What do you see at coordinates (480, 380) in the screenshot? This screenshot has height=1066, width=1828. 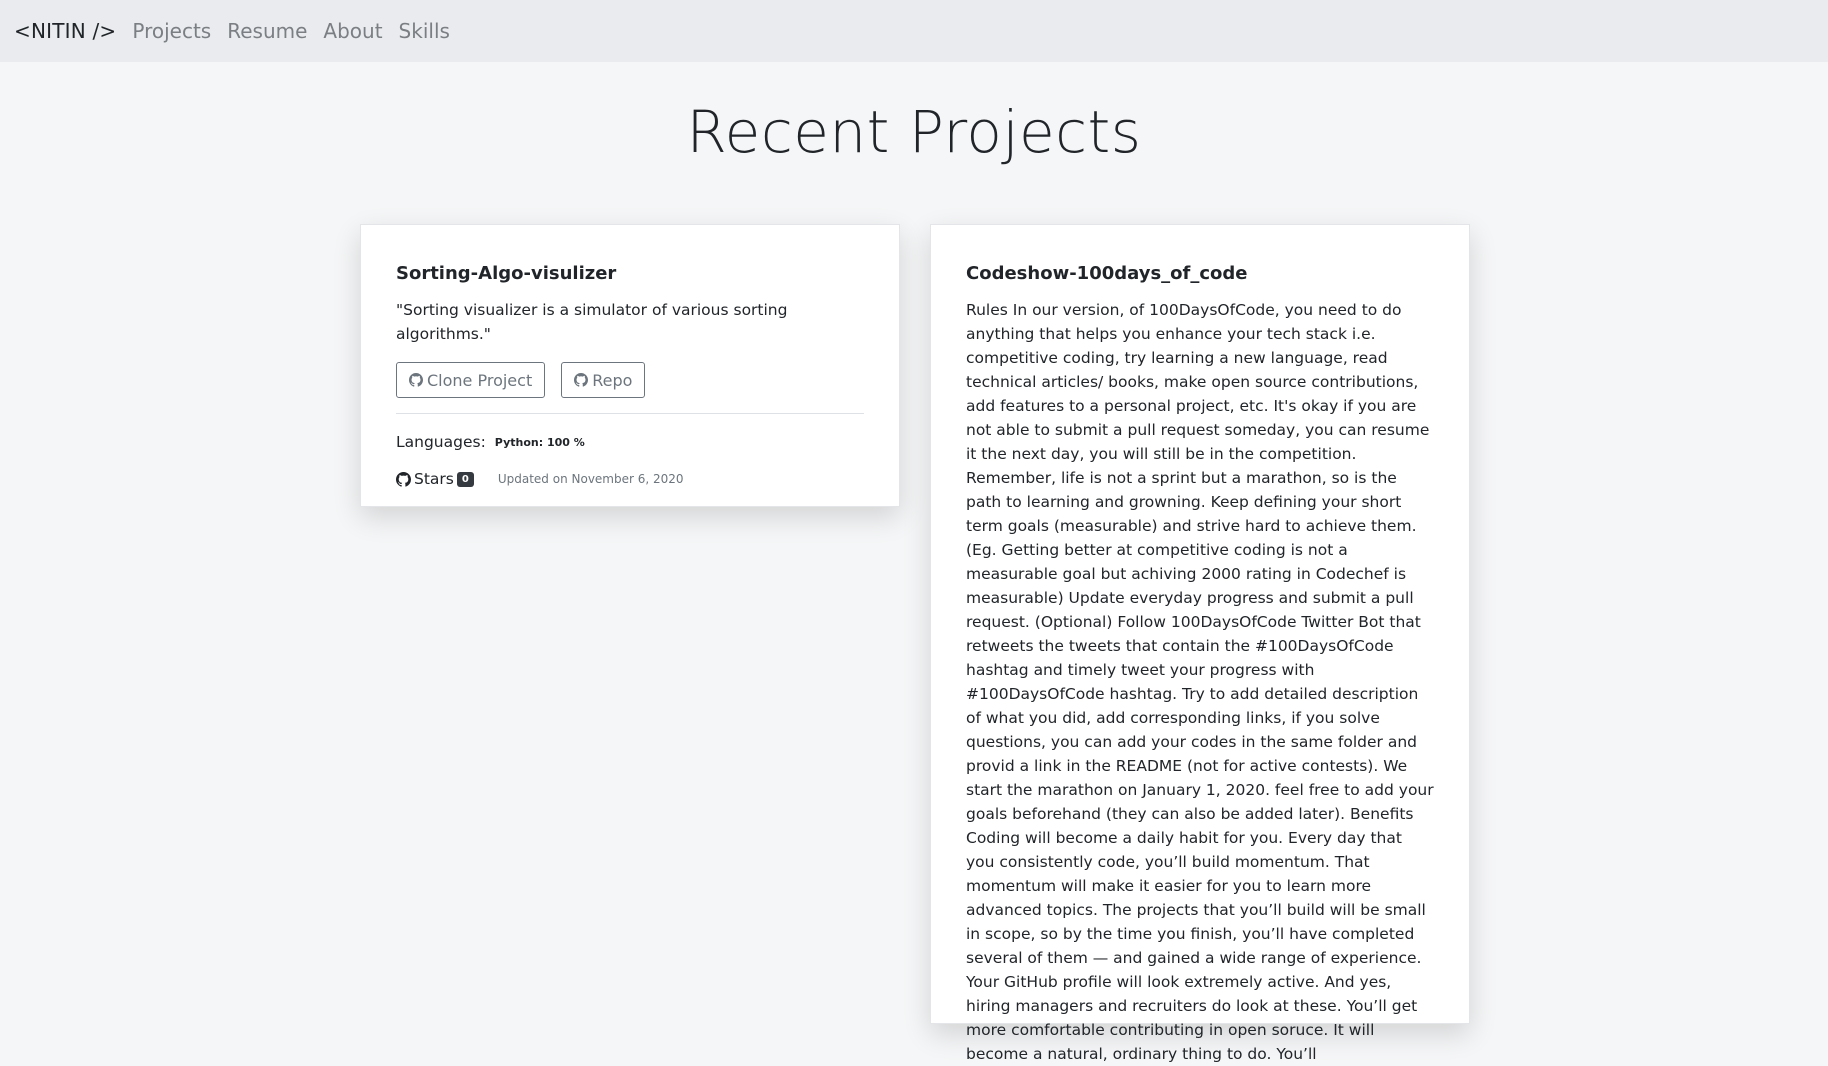 I see `clone-project-label: Clone Project` at bounding box center [480, 380].